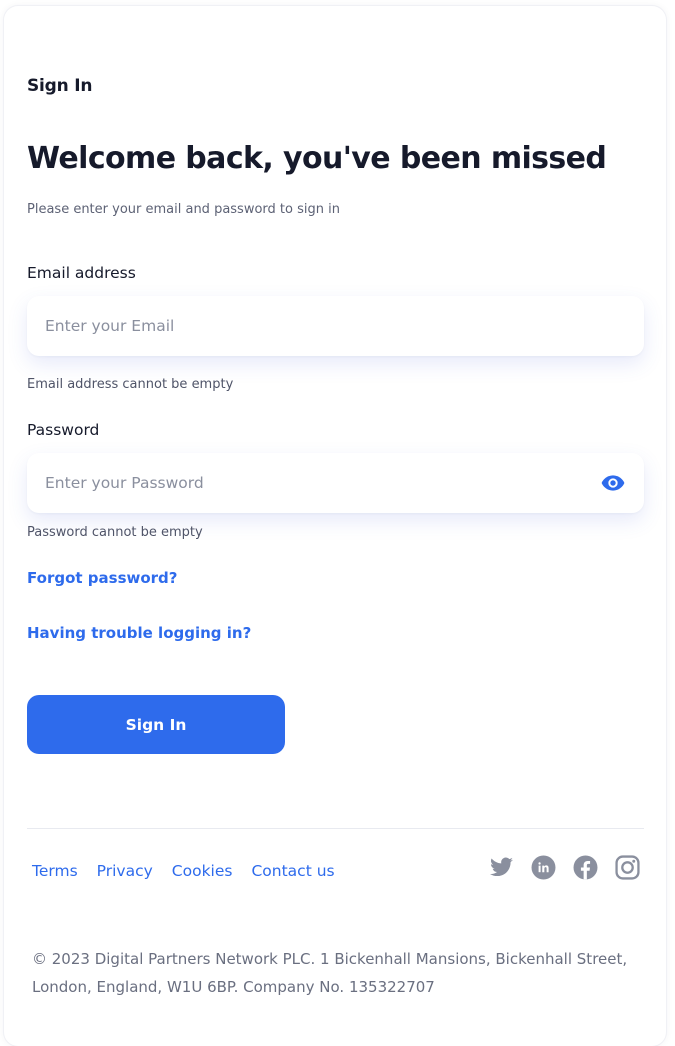 This screenshot has height=1046, width=675. Describe the element at coordinates (564, 867) in the screenshot. I see `social-links` at that location.